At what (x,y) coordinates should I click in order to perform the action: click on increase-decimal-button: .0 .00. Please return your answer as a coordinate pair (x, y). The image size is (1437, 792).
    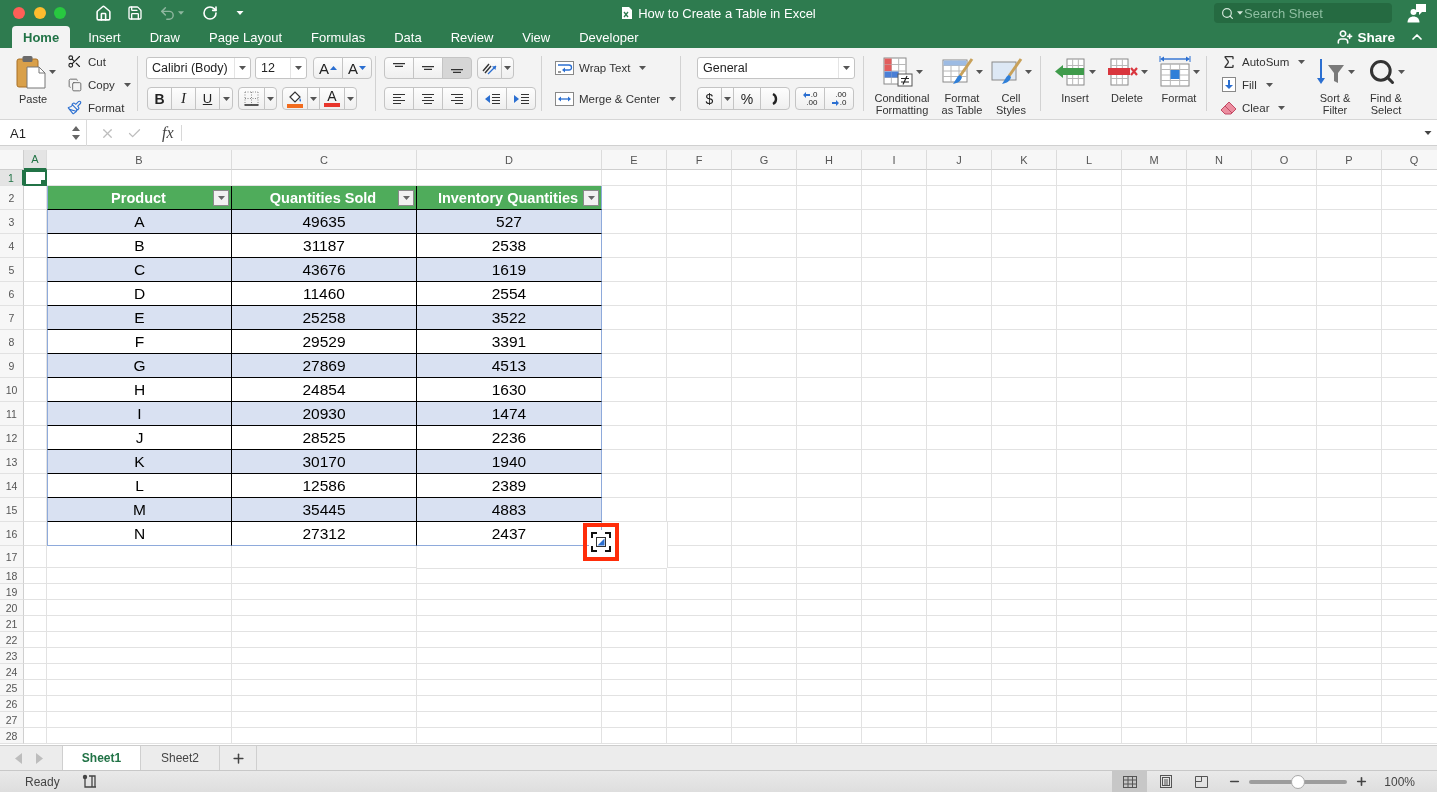
    Looking at the image, I should click on (810, 98).